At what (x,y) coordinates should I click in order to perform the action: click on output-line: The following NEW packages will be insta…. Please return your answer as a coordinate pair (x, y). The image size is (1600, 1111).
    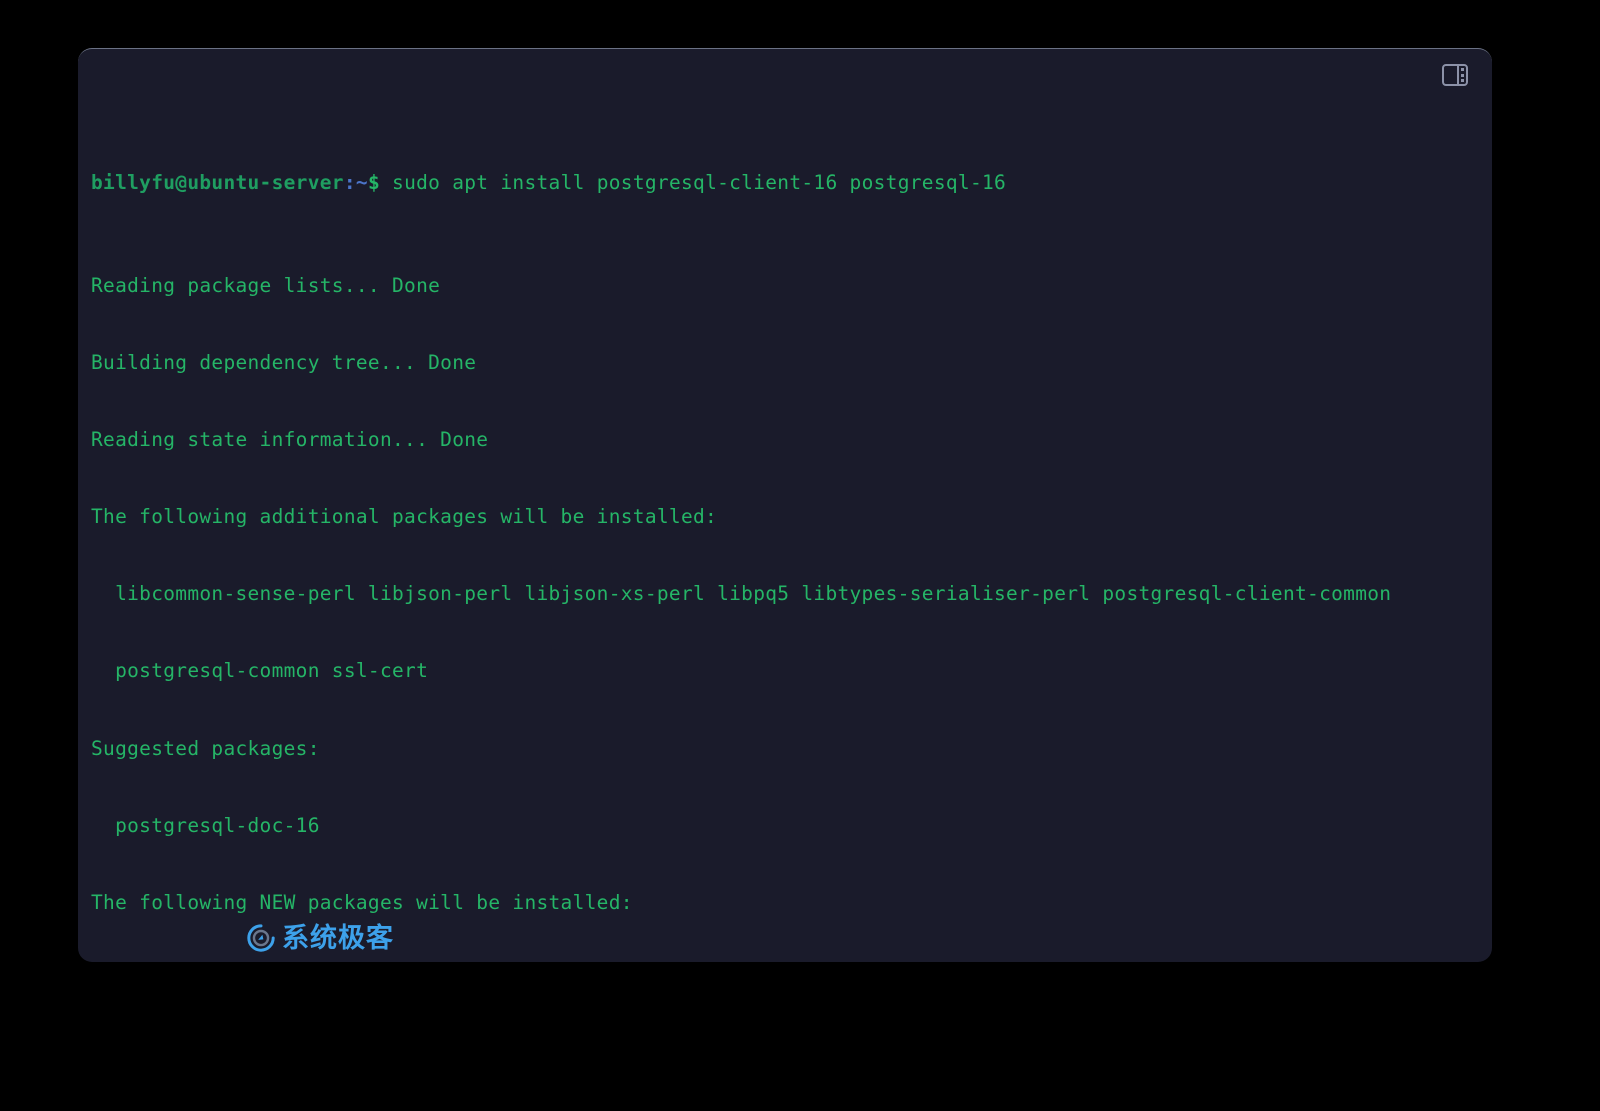
    Looking at the image, I should click on (362, 902).